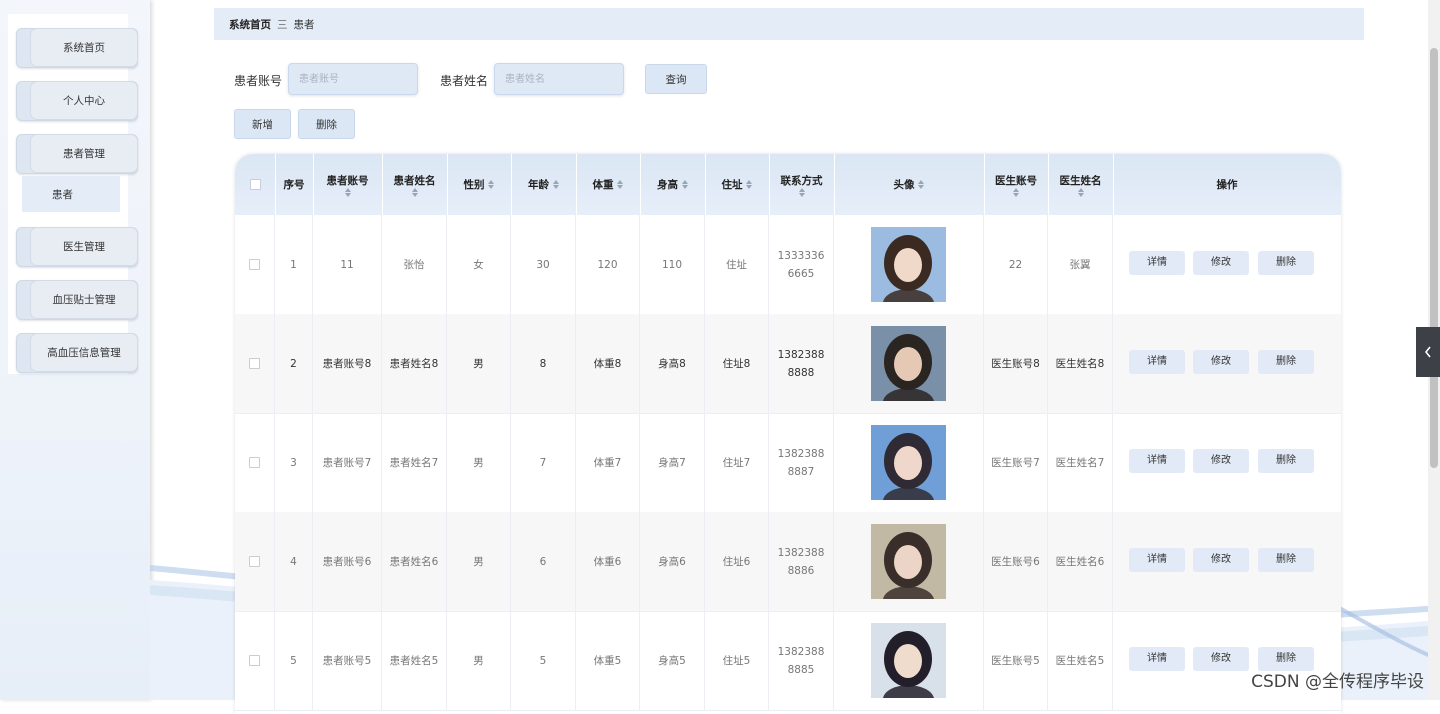 Image resolution: width=1440 pixels, height=714 pixels. What do you see at coordinates (77, 48) in the screenshot?
I see `sidebar-item-home: 系统首页` at bounding box center [77, 48].